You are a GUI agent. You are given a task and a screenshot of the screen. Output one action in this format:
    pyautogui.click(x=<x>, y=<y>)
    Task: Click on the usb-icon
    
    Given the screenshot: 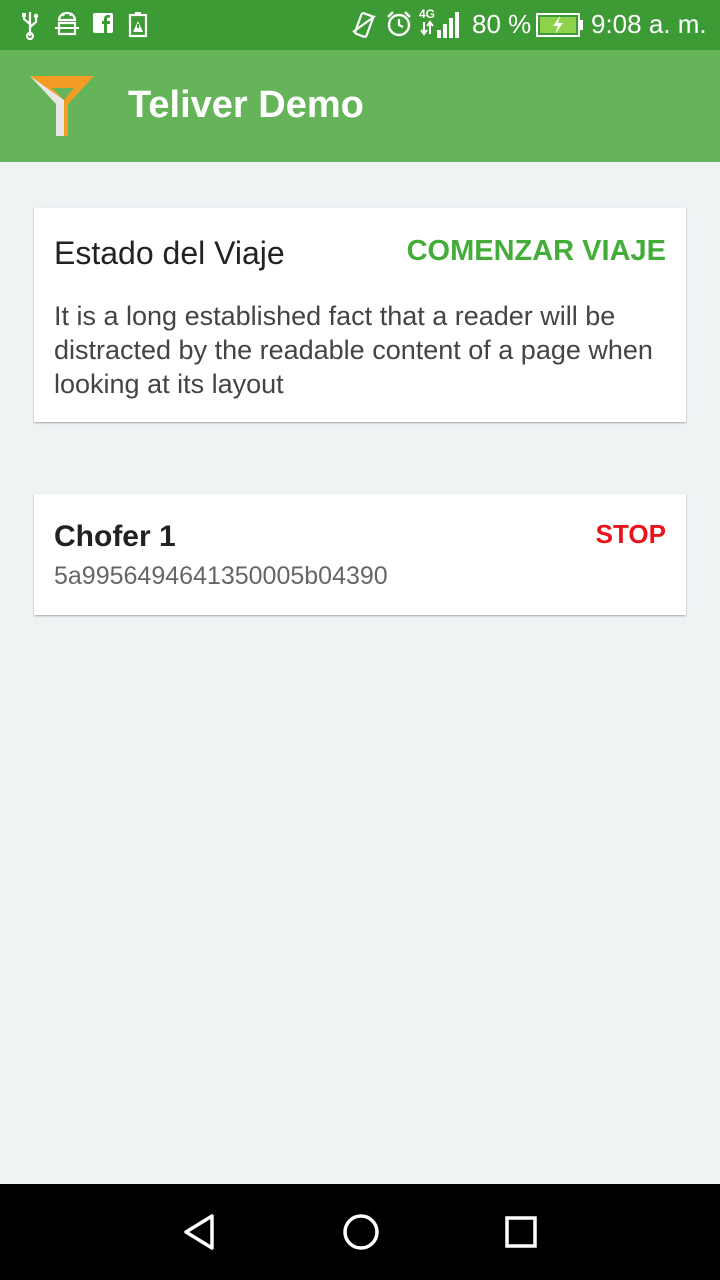 What is the action you would take?
    pyautogui.click(x=30, y=26)
    